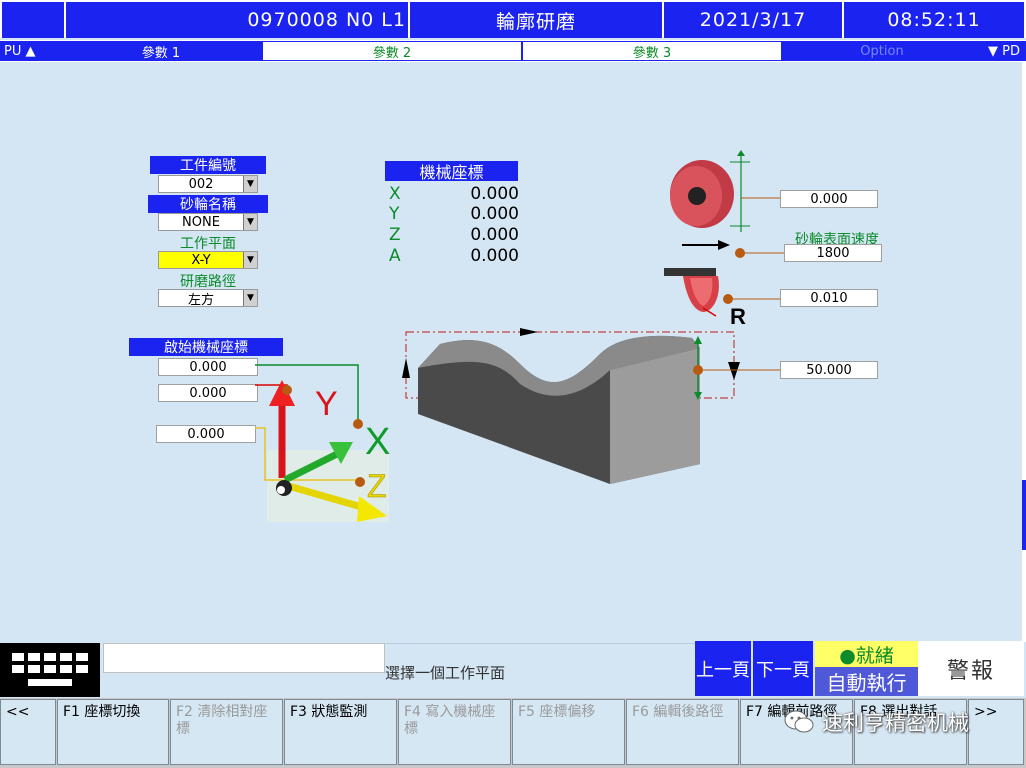 This screenshot has width=1026, height=768. What do you see at coordinates (1024, 515) in the screenshot?
I see `scroll-thumb` at bounding box center [1024, 515].